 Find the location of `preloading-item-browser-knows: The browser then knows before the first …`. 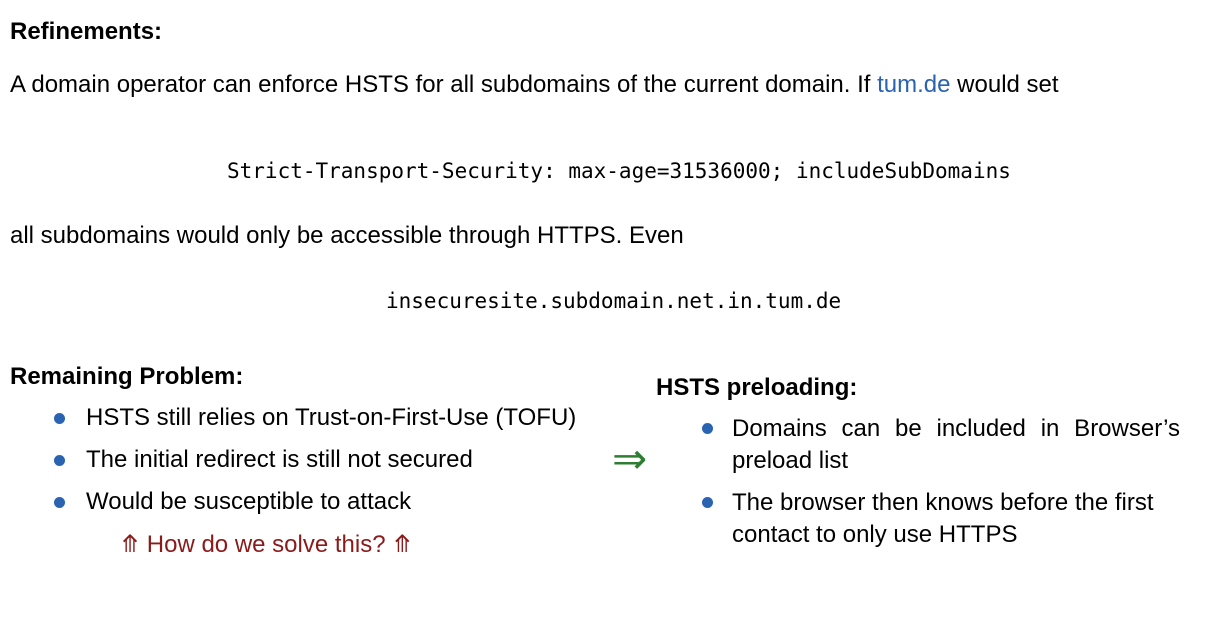

preloading-item-browser-knows: The browser then knows before the first … is located at coordinates (943, 518).